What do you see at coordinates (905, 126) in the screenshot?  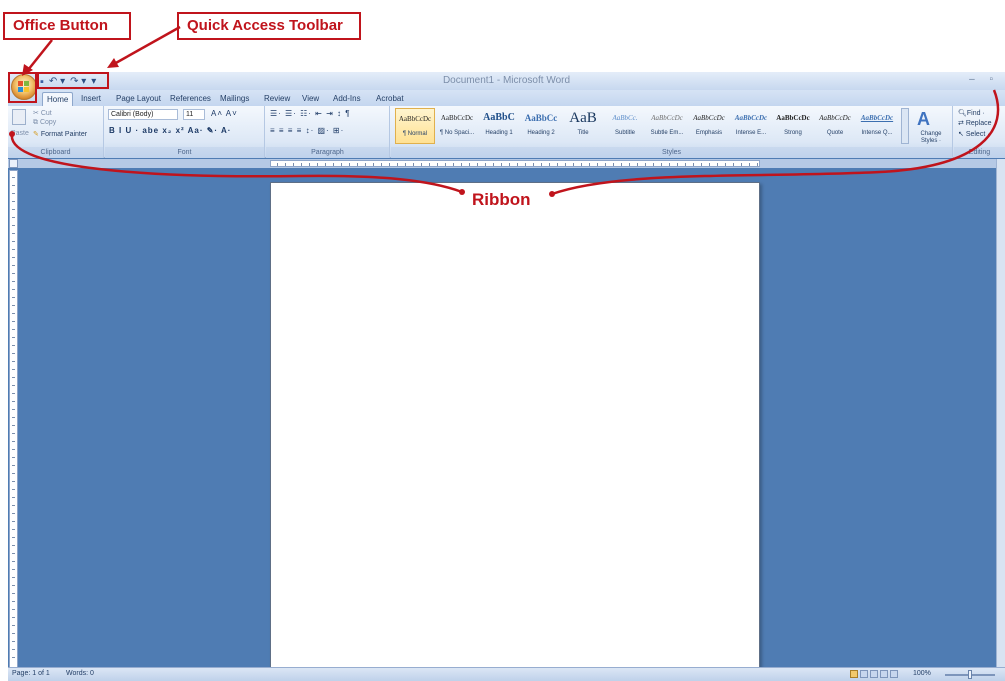 I see `styles-scroll` at bounding box center [905, 126].